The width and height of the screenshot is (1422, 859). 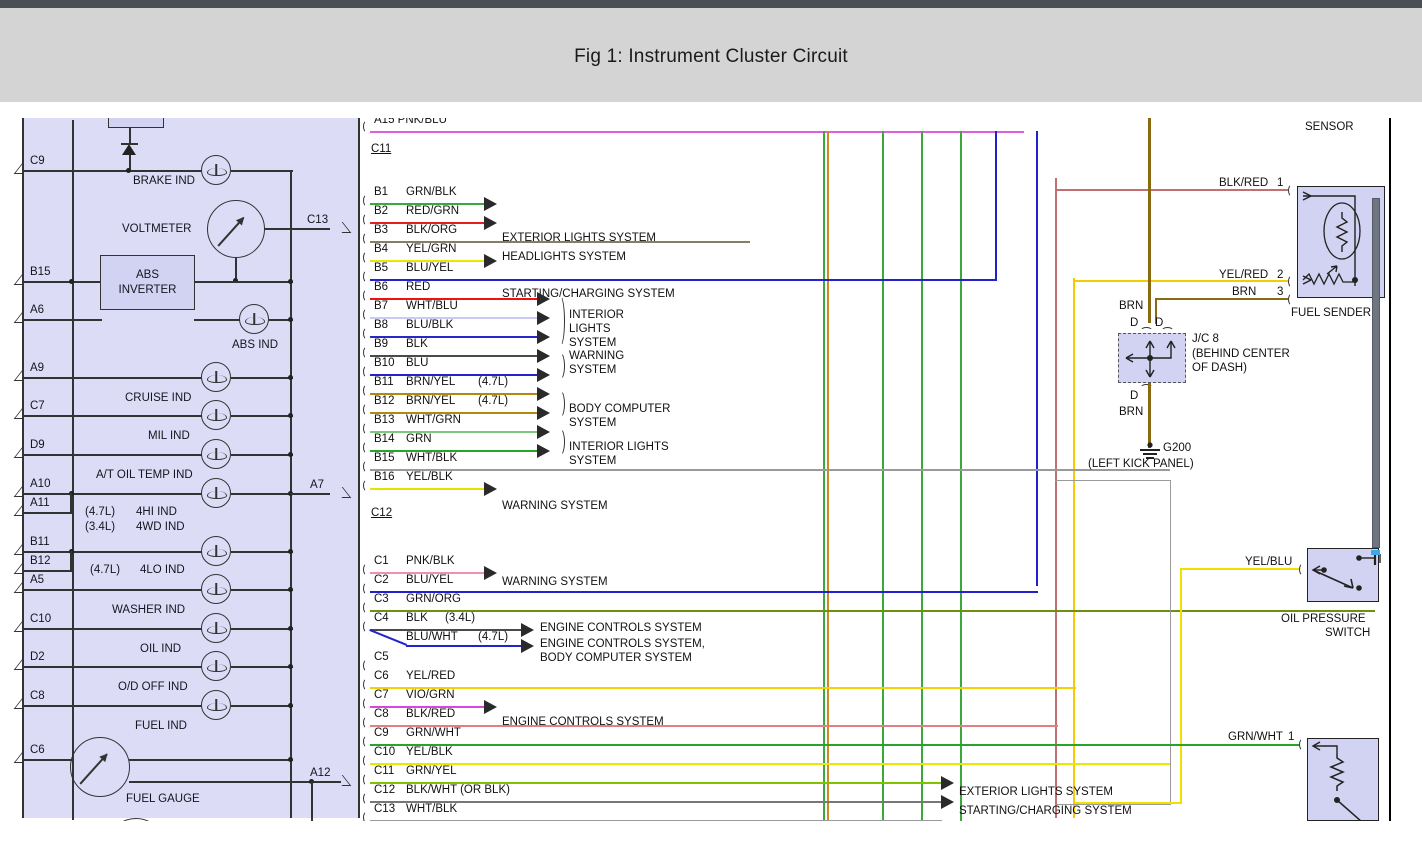 I want to click on jc8-line3: OF DASH), so click(x=1219, y=368).